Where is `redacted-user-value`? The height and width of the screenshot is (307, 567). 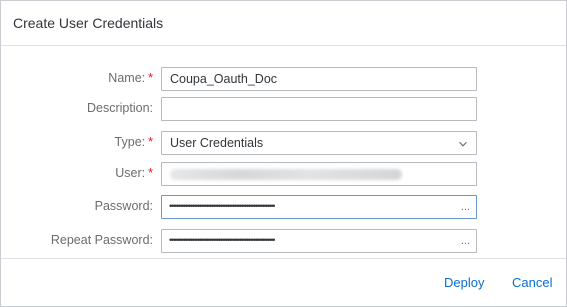 redacted-user-value is located at coordinates (286, 174).